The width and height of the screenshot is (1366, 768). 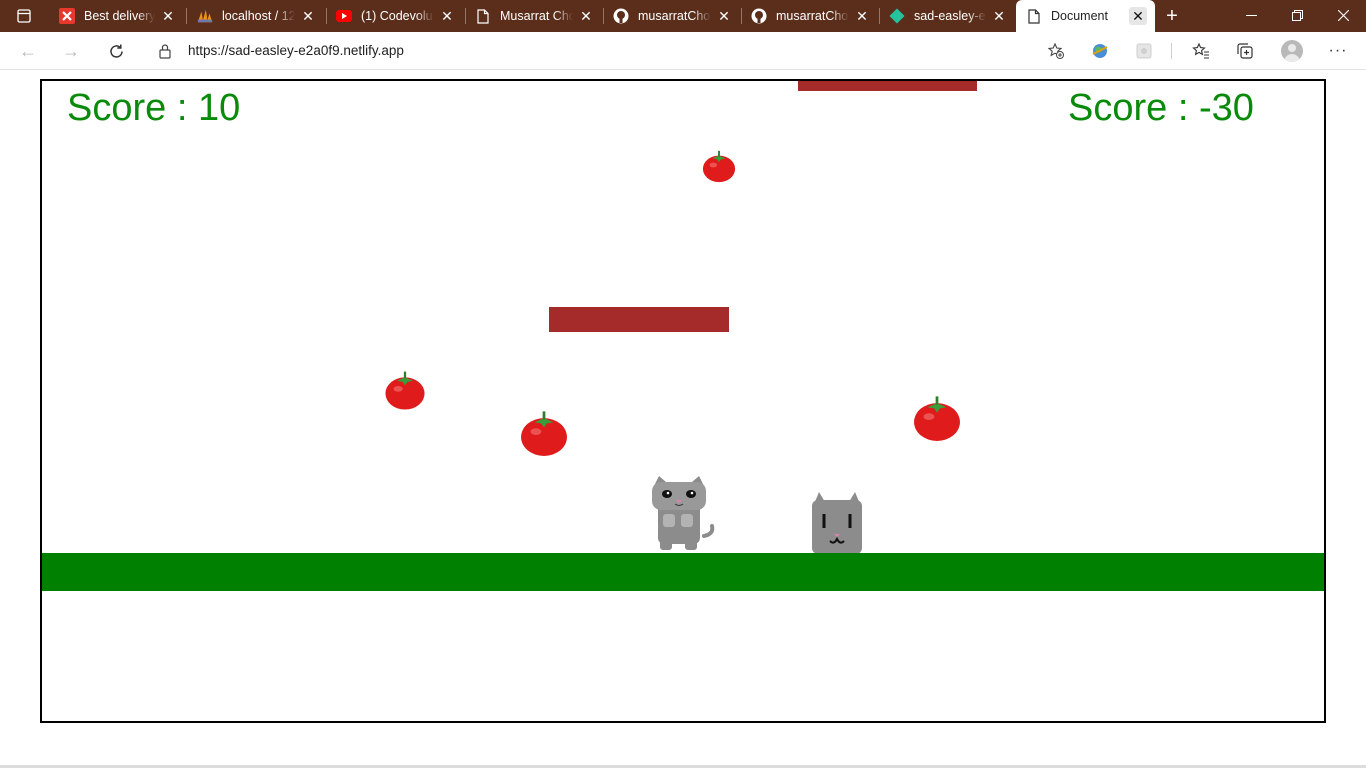 I want to click on url-text: https://sad-easley-e2a0f9.netlify.app, so click(x=296, y=50).